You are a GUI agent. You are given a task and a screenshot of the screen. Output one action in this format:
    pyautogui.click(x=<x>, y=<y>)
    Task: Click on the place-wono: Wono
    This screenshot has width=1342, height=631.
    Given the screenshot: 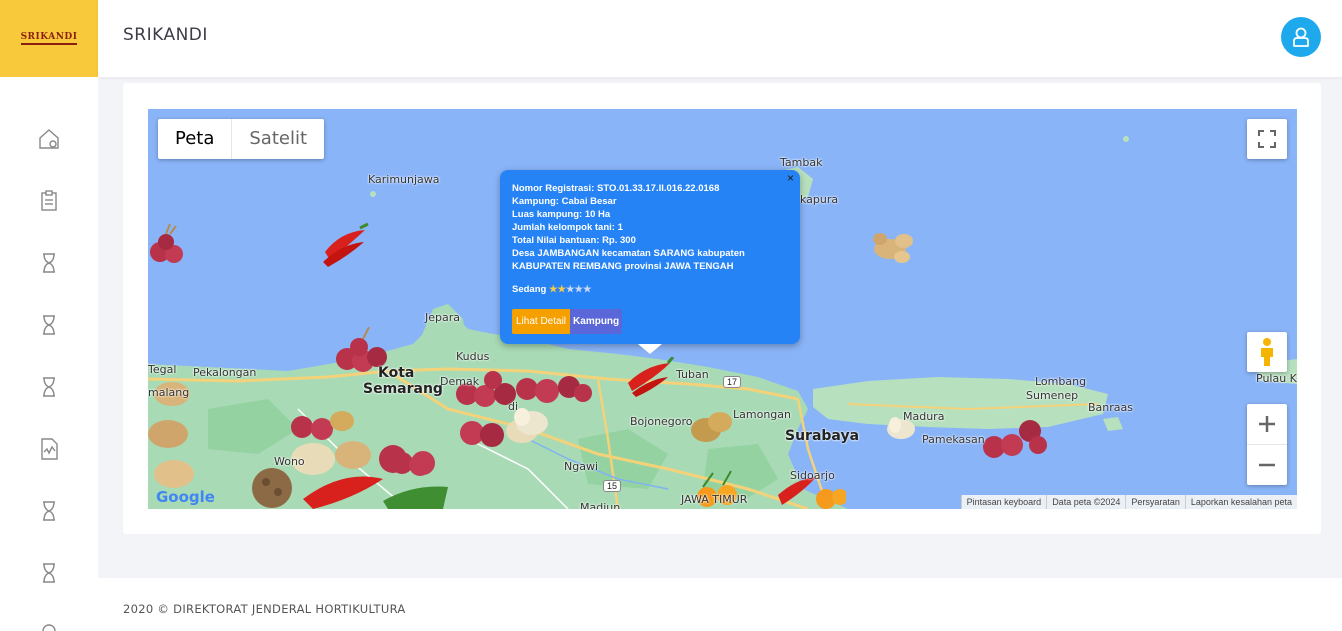 What is the action you would take?
    pyautogui.click(x=289, y=461)
    